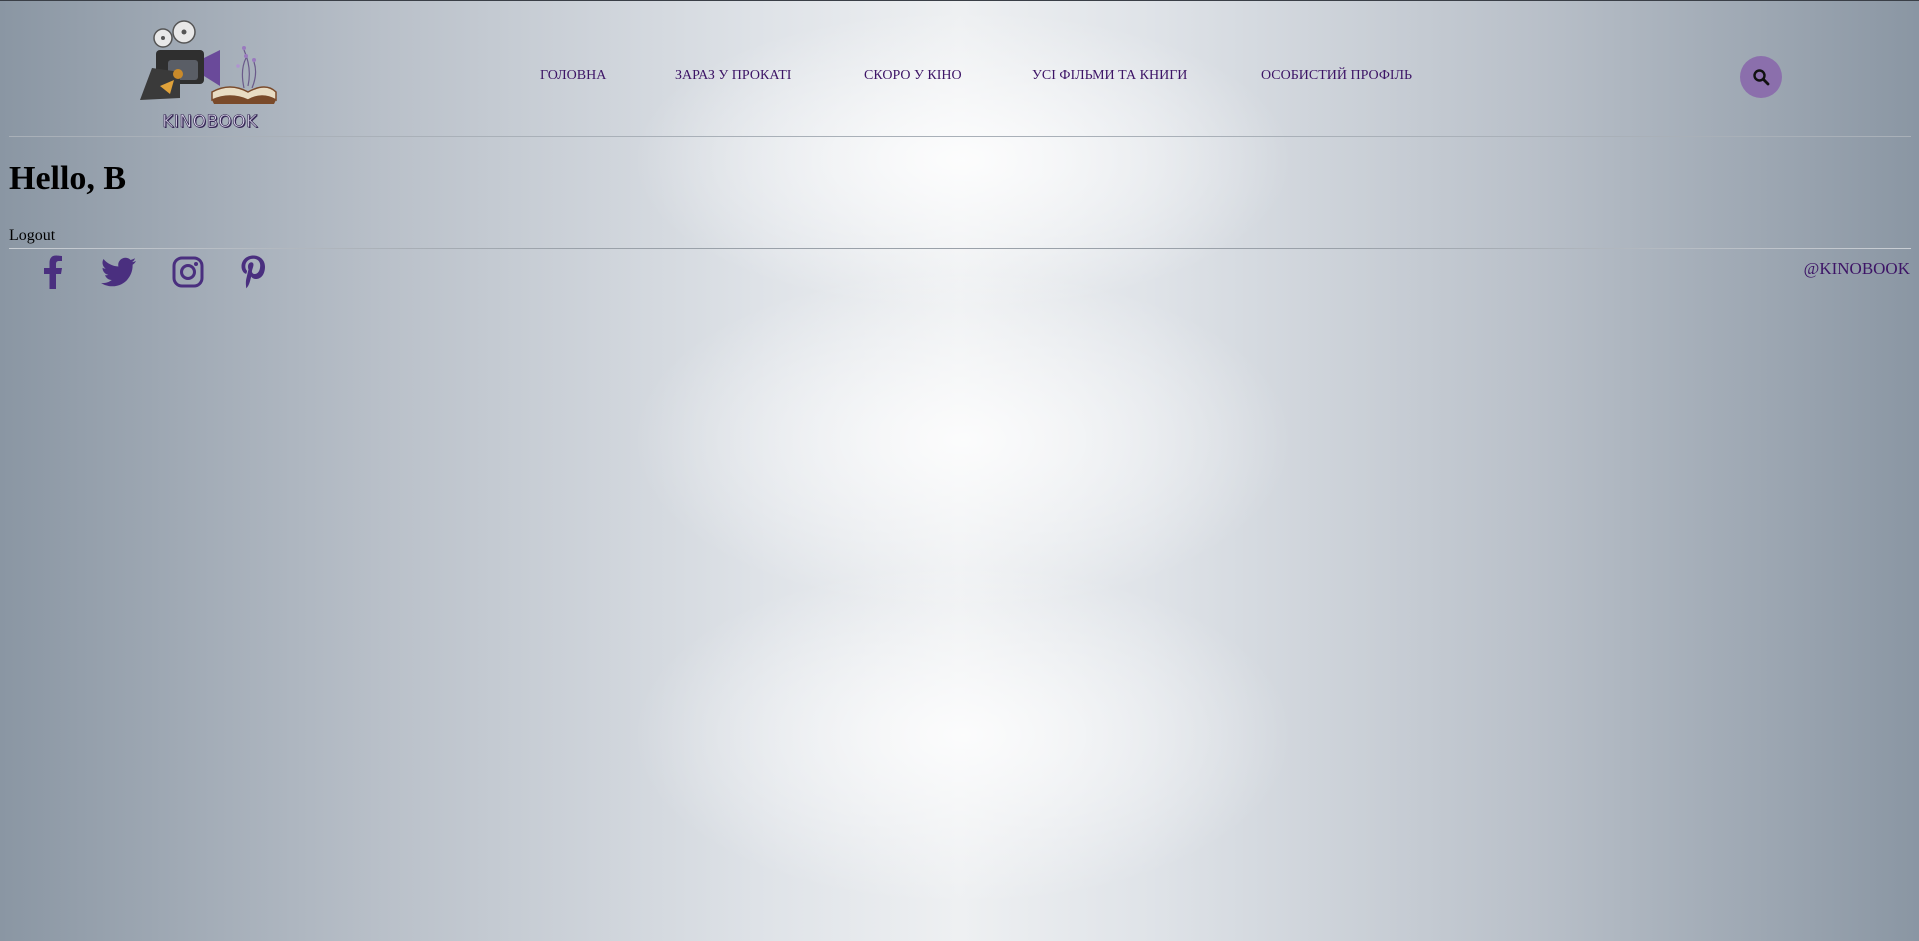 The image size is (1919, 941). I want to click on logo-text: KINOBOOK, so click(210, 122).